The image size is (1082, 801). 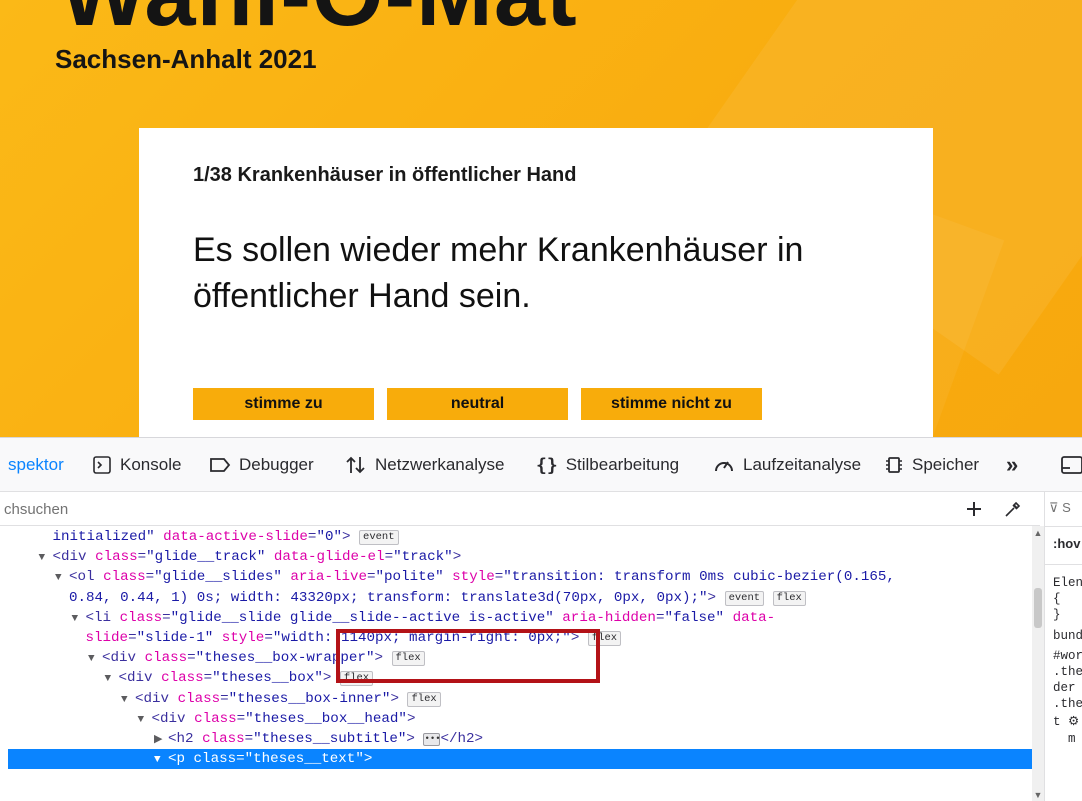 What do you see at coordinates (1063, 564) in the screenshot?
I see `divider` at bounding box center [1063, 564].